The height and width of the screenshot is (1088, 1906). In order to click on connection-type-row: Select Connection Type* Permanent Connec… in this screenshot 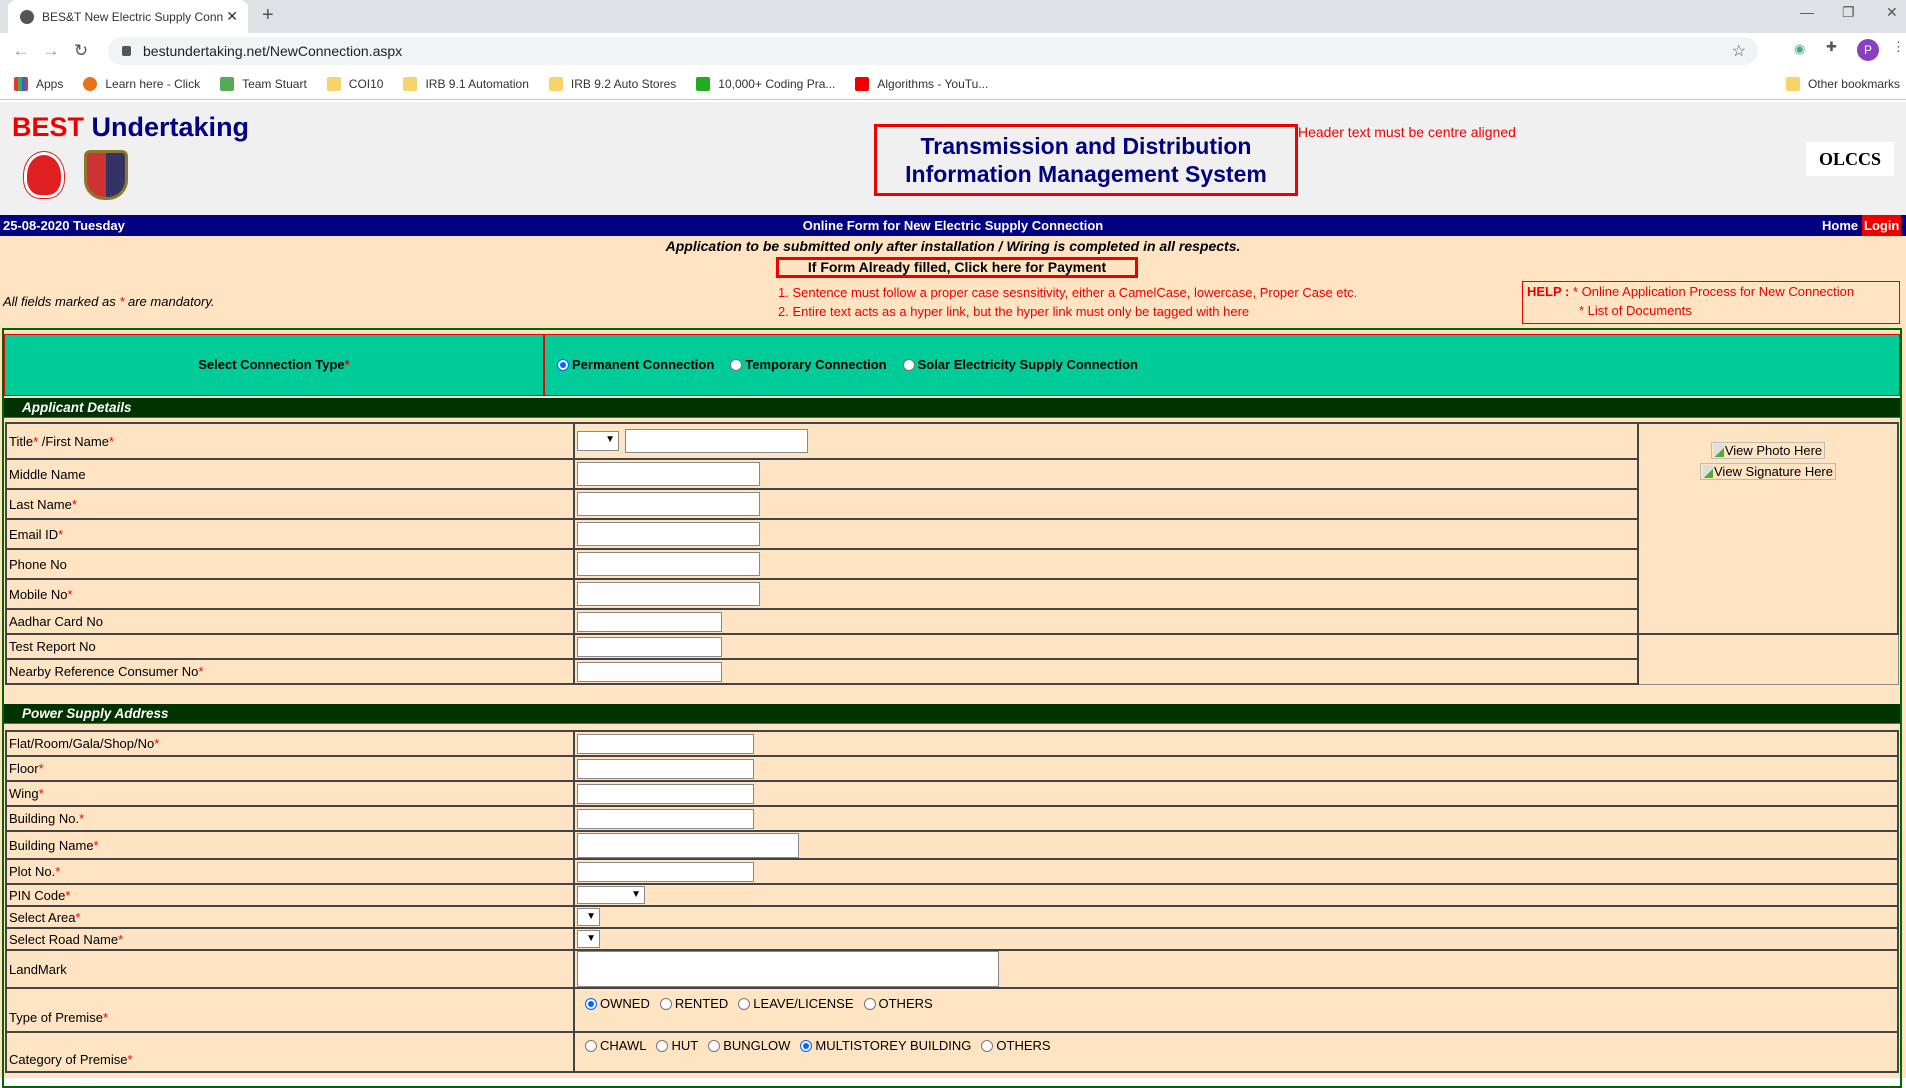, I will do `click(952, 365)`.